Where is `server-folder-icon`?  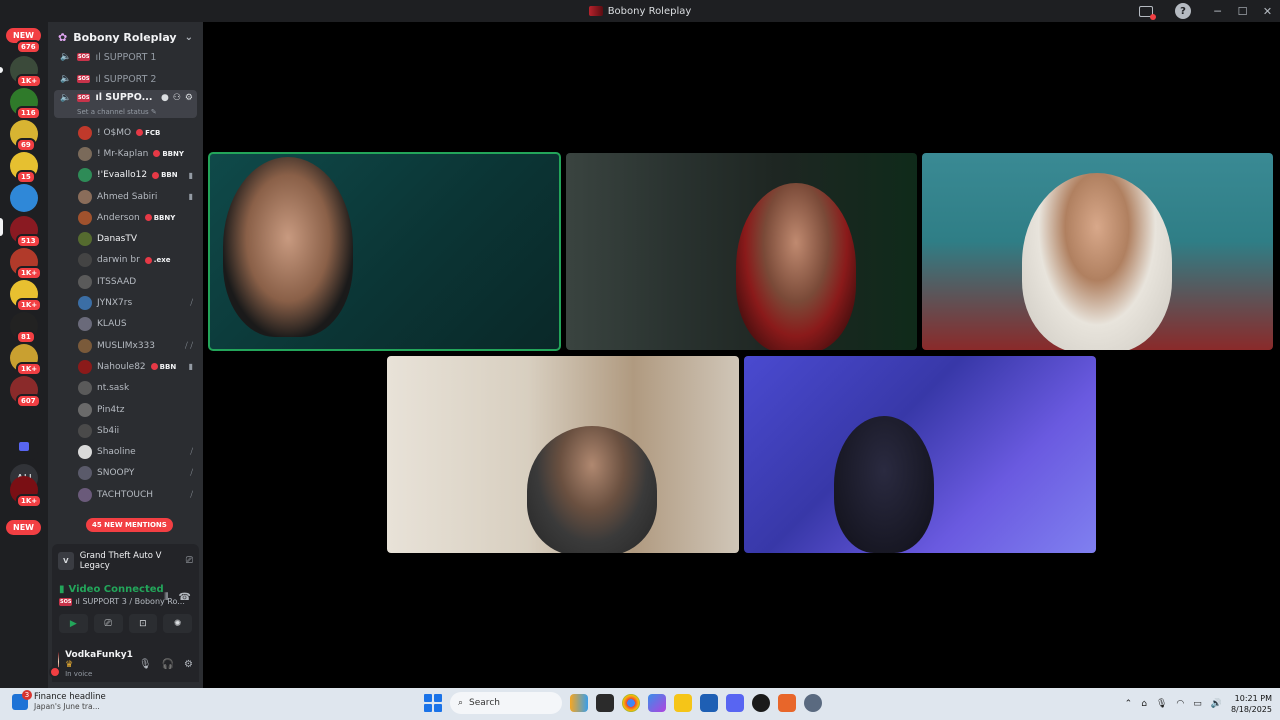
server-folder-icon is located at coordinates (24, 446).